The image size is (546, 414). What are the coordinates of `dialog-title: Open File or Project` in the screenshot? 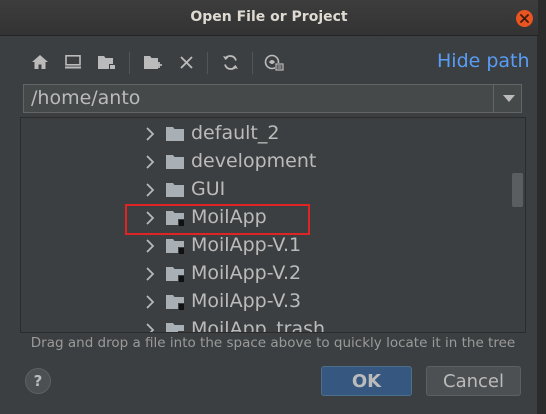 It's located at (269, 17).